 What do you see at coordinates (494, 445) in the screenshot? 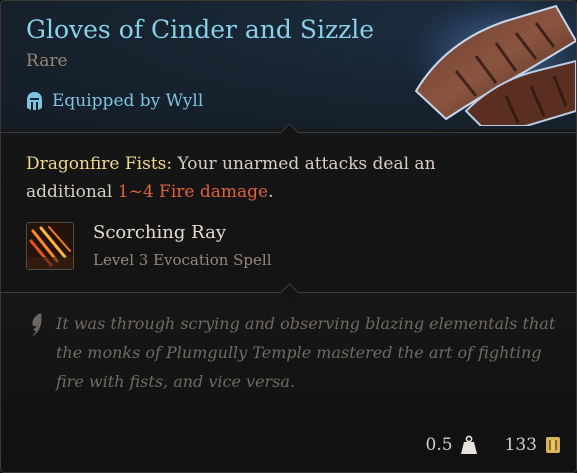
I see `item-footer: 0.5 133` at bounding box center [494, 445].